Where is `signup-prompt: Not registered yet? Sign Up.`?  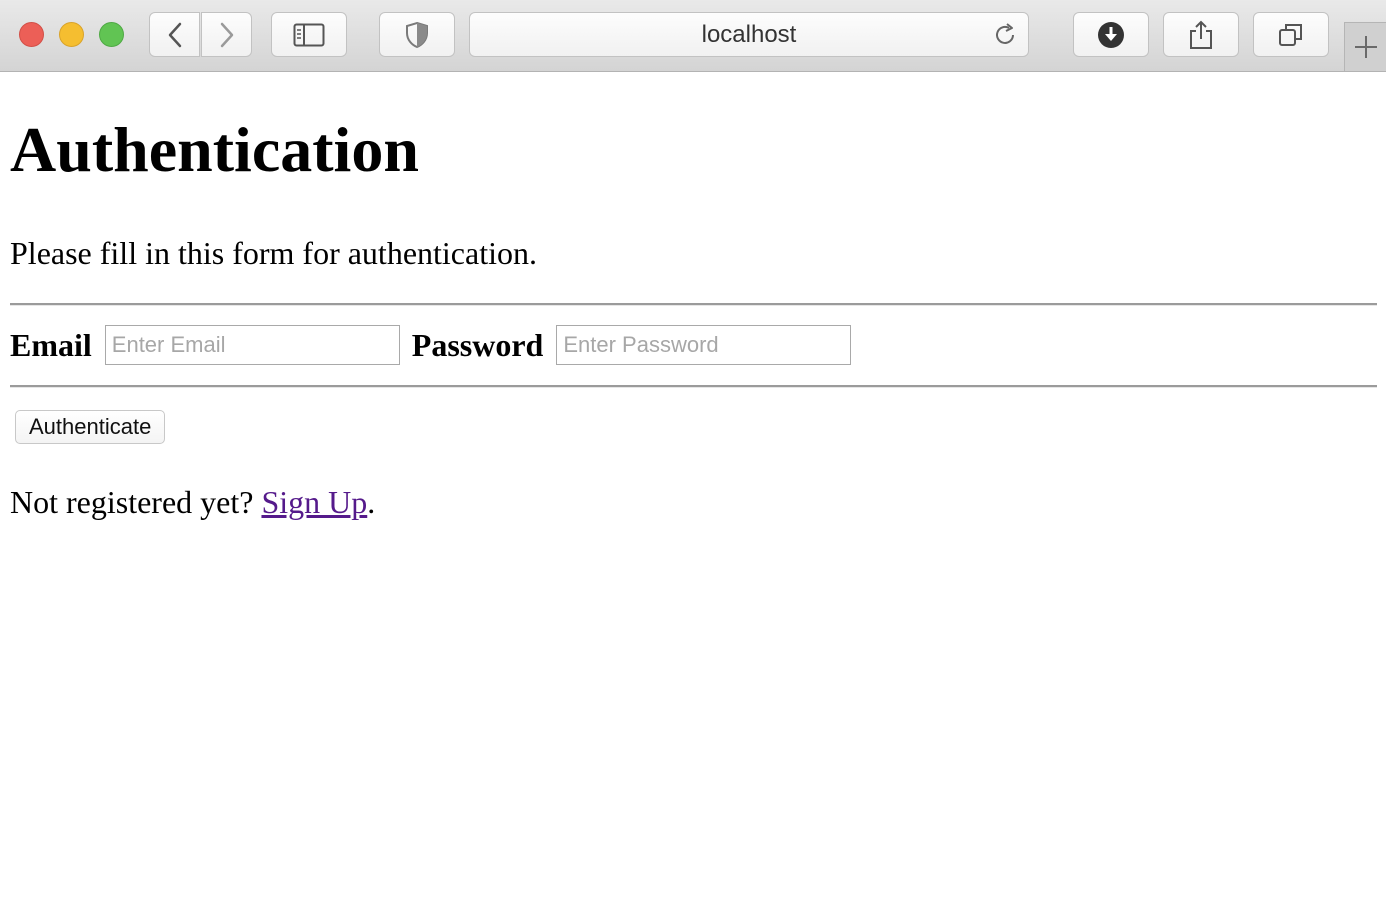 signup-prompt: Not registered yet? Sign Up. is located at coordinates (693, 502).